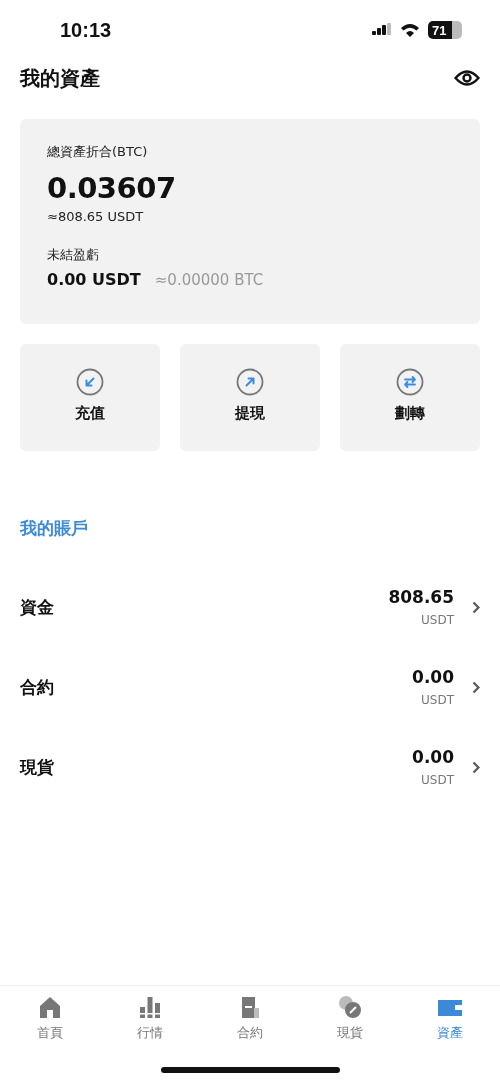  Describe the element at coordinates (250, 607) in the screenshot. I see `account-row: 資金 808.65 USDT` at that location.